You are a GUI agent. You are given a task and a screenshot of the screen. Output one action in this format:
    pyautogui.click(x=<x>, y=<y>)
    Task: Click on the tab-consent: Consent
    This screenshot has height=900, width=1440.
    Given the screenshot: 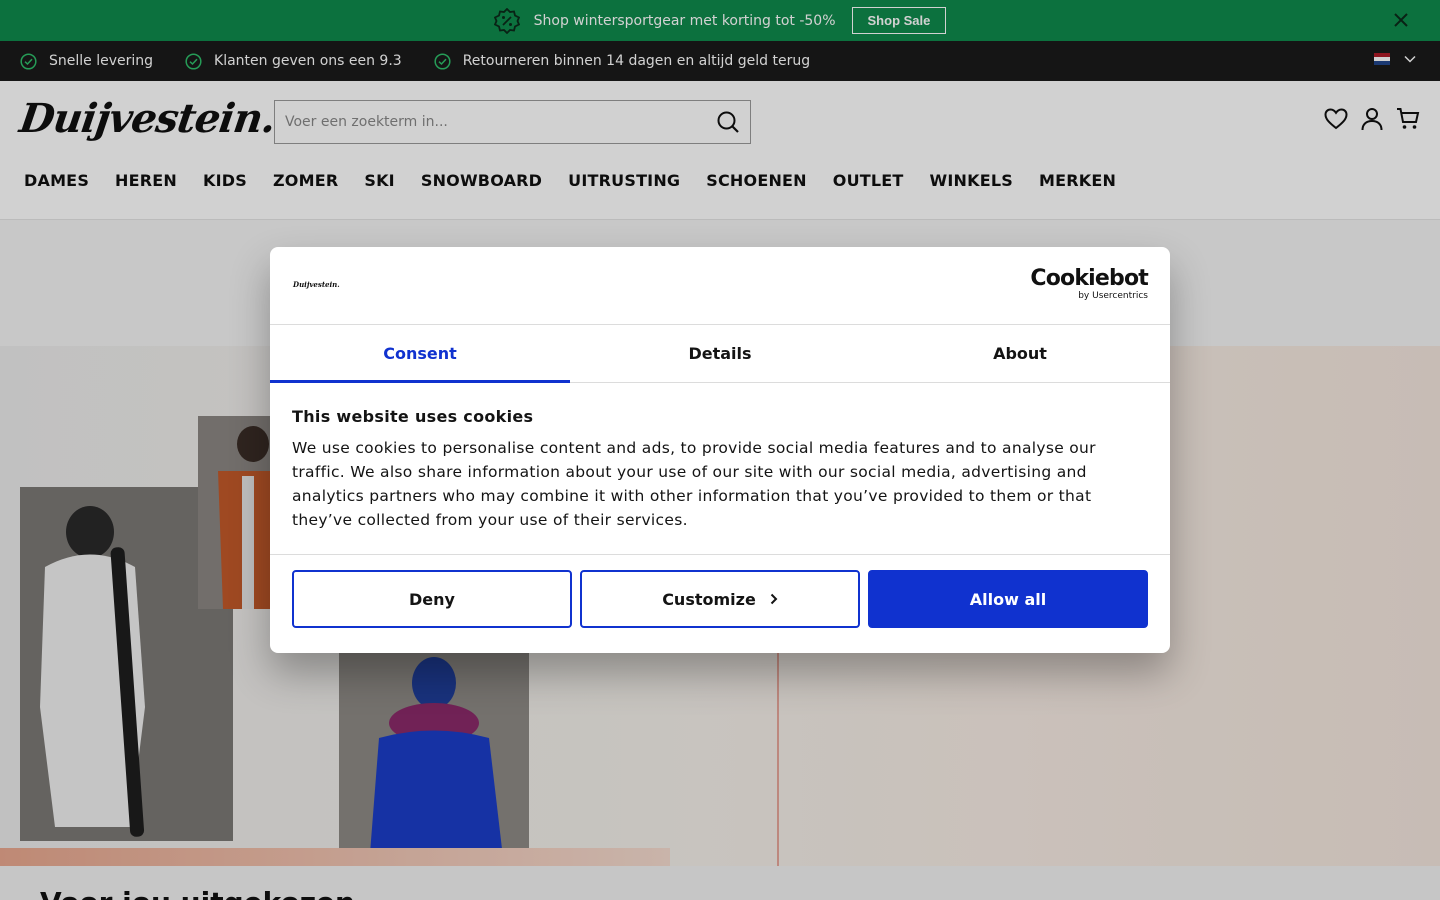 What is the action you would take?
    pyautogui.click(x=420, y=354)
    